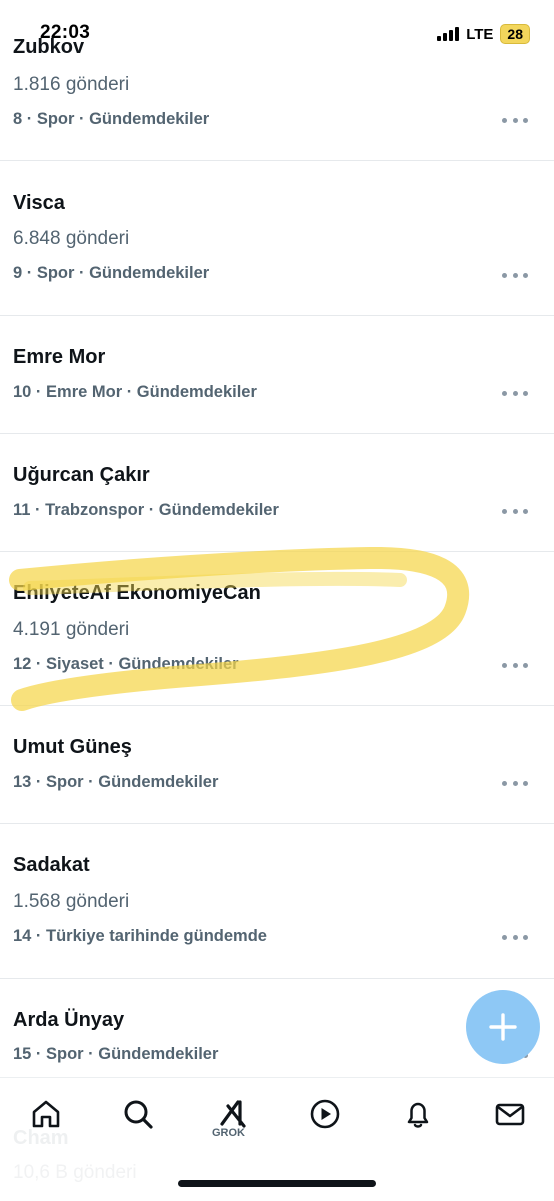 The image size is (554, 1201). Describe the element at coordinates (46, 1114) in the screenshot. I see `home-icon` at that location.